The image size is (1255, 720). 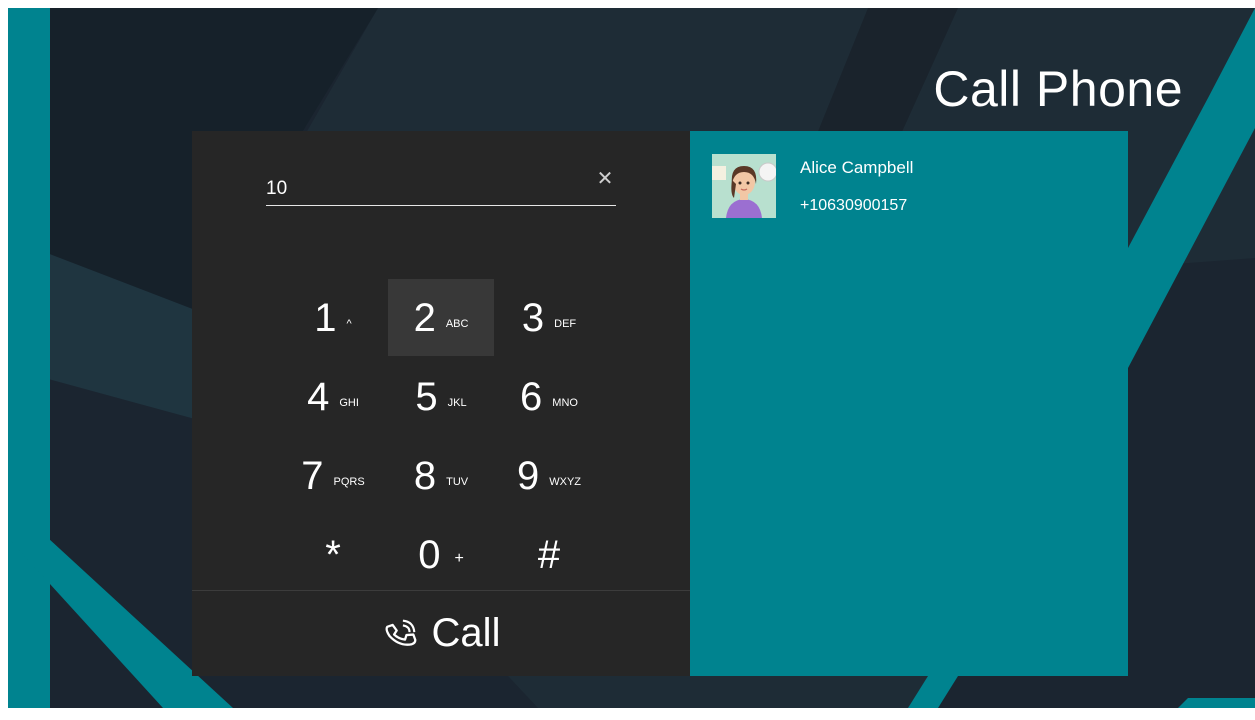 What do you see at coordinates (325, 317) in the screenshot?
I see `key-digit: 1` at bounding box center [325, 317].